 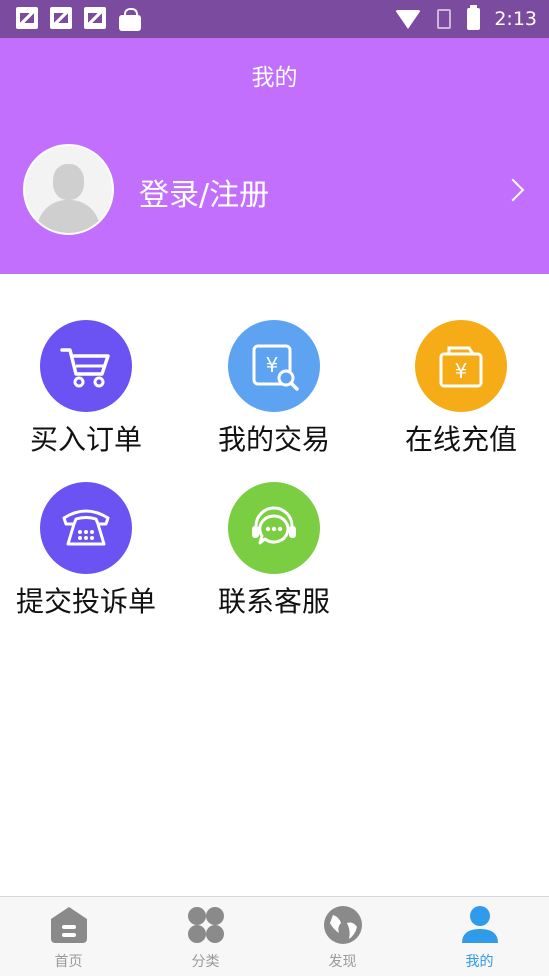 I want to click on menu-item-buy-orders: 买入订单, so click(x=86, y=389).